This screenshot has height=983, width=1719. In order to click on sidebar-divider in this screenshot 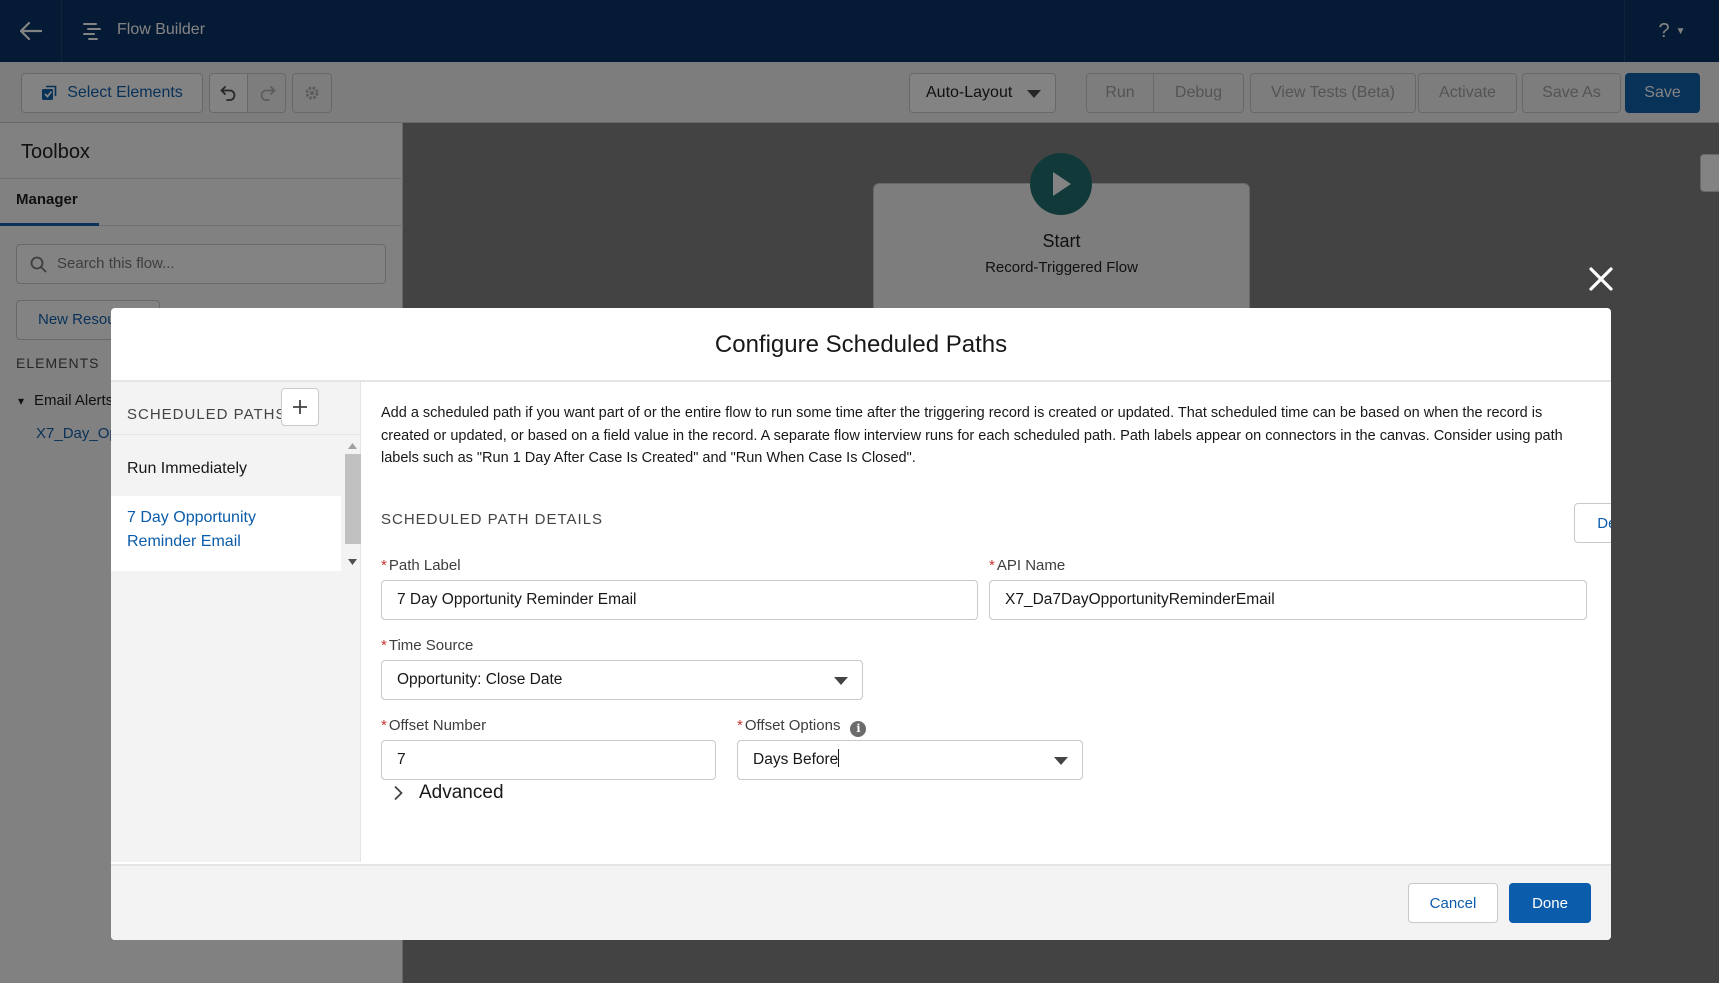, I will do `click(236, 434)`.